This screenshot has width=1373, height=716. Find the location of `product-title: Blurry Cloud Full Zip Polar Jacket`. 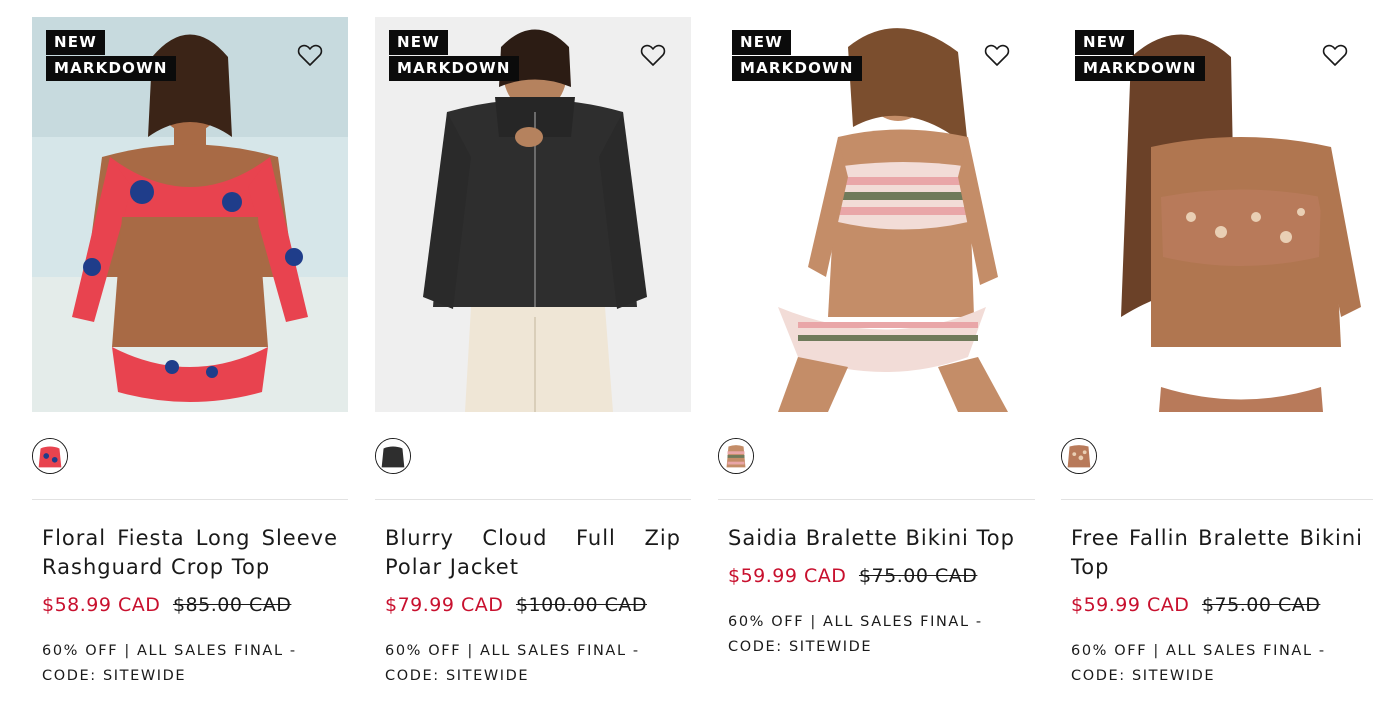

product-title: Blurry Cloud Full Zip Polar Jacket is located at coordinates (533, 553).